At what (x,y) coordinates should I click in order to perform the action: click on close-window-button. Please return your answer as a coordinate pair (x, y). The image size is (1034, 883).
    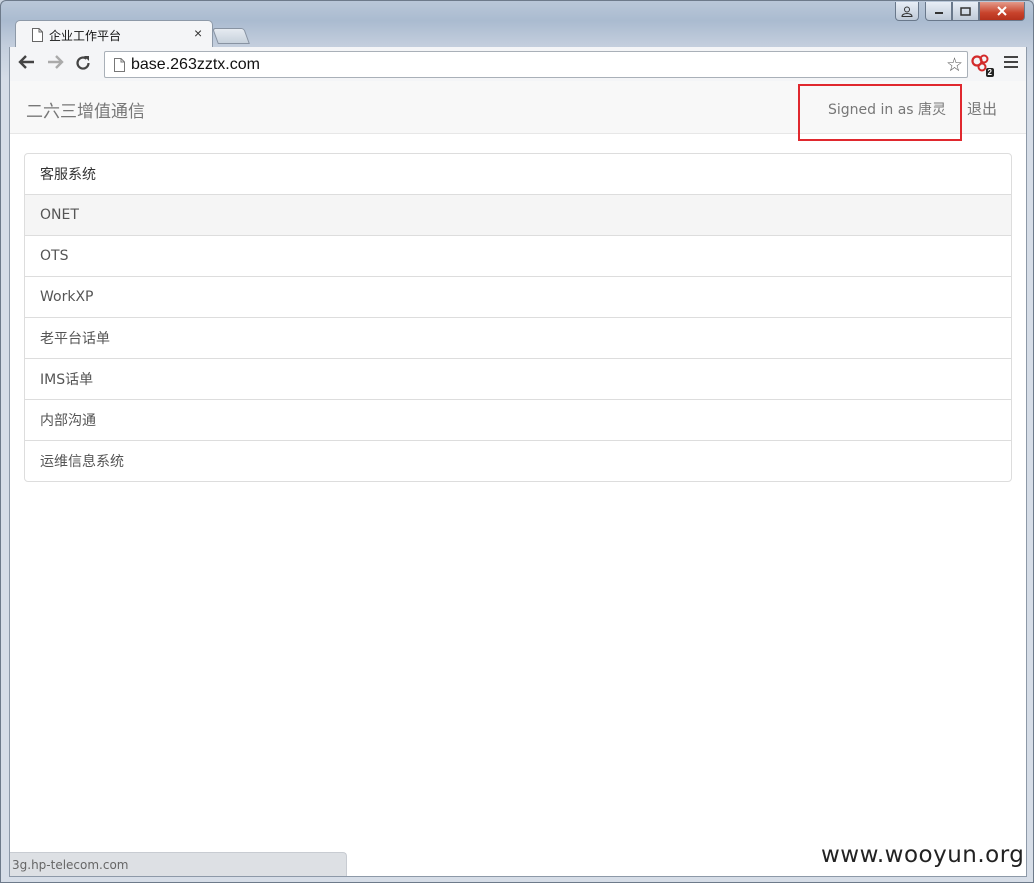
    Looking at the image, I should click on (1002, 11).